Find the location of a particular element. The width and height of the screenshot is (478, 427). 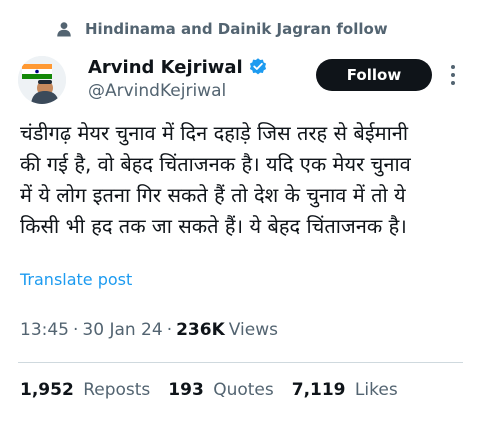

follow-button: Follow is located at coordinates (374, 75).